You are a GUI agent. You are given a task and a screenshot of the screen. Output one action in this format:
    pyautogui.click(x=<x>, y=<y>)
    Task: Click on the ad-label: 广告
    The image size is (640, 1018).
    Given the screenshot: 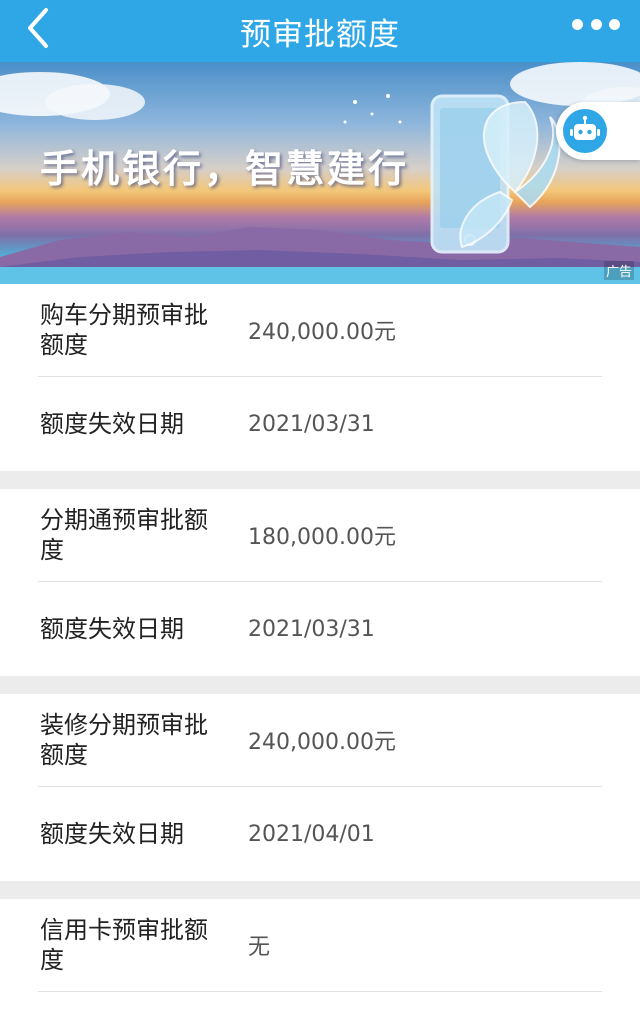 What is the action you would take?
    pyautogui.click(x=618, y=270)
    